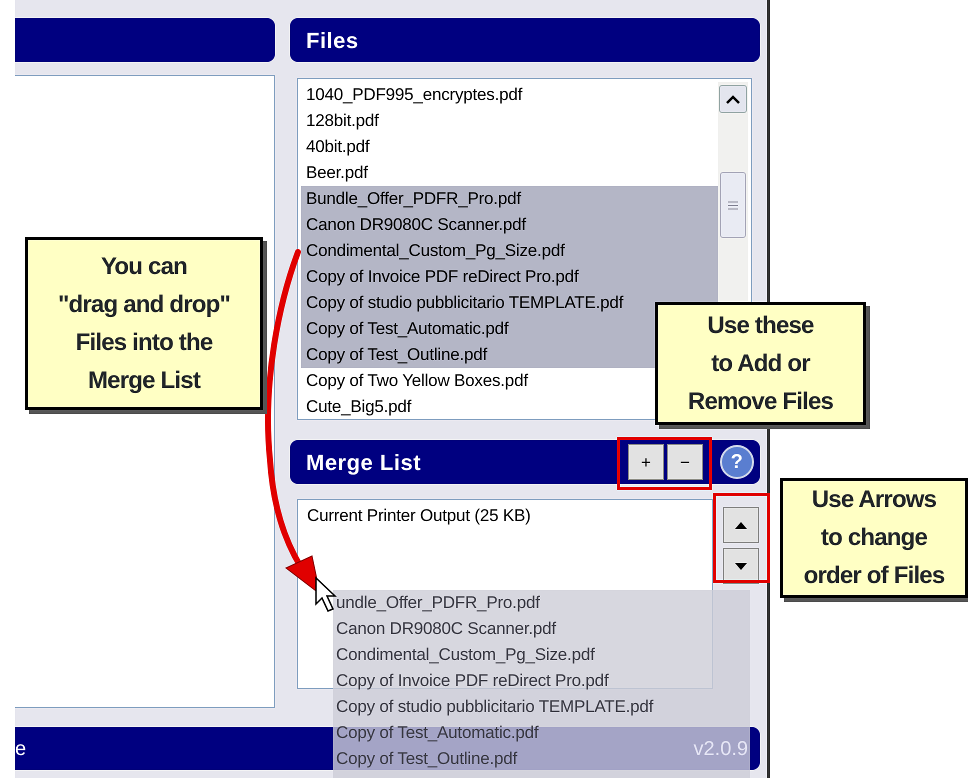 This screenshot has width=968, height=778. I want to click on callout-text: You can "drag and drop" Files into the Merge List, so click(144, 324).